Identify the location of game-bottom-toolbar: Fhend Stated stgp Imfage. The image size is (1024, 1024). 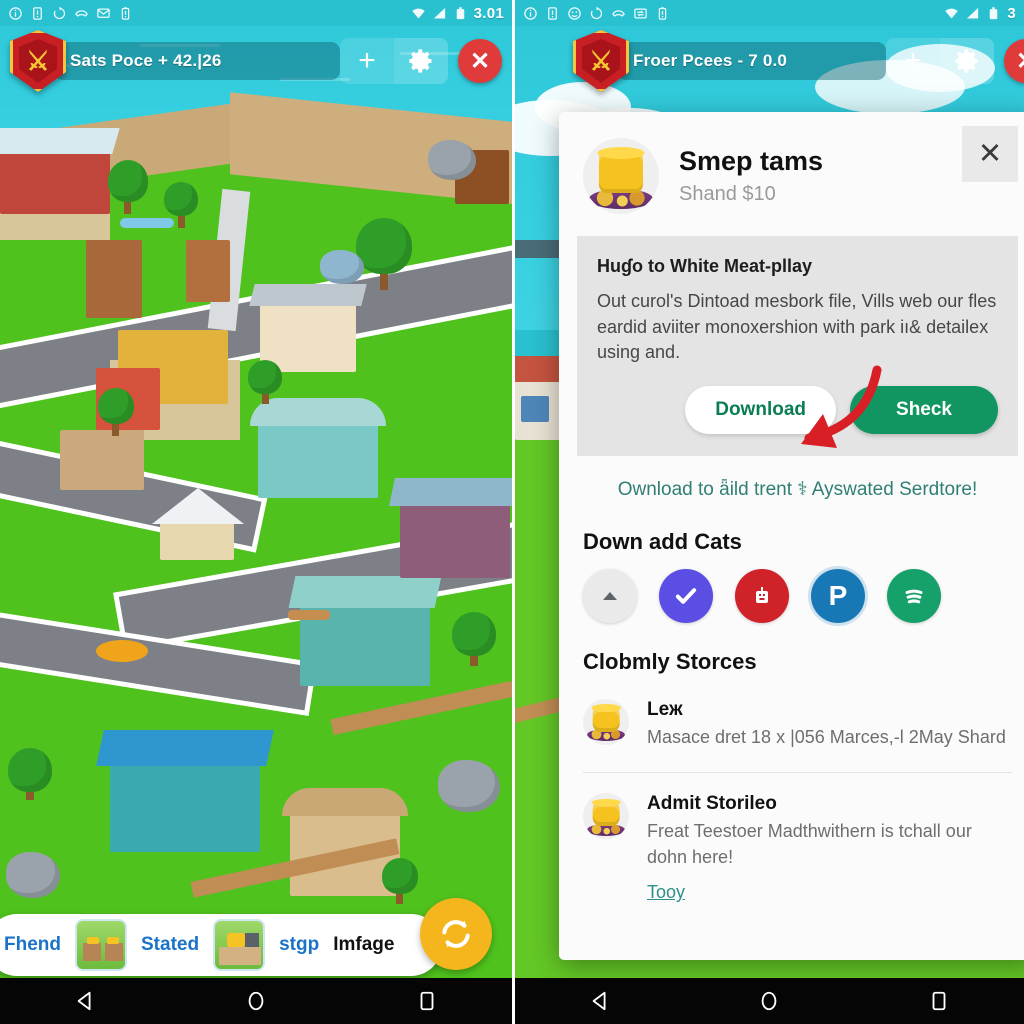
(221, 945).